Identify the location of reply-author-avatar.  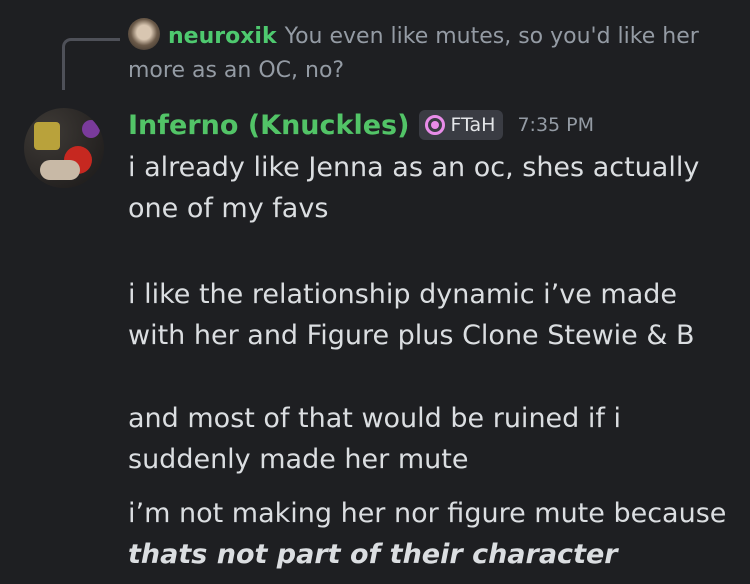
(144, 34).